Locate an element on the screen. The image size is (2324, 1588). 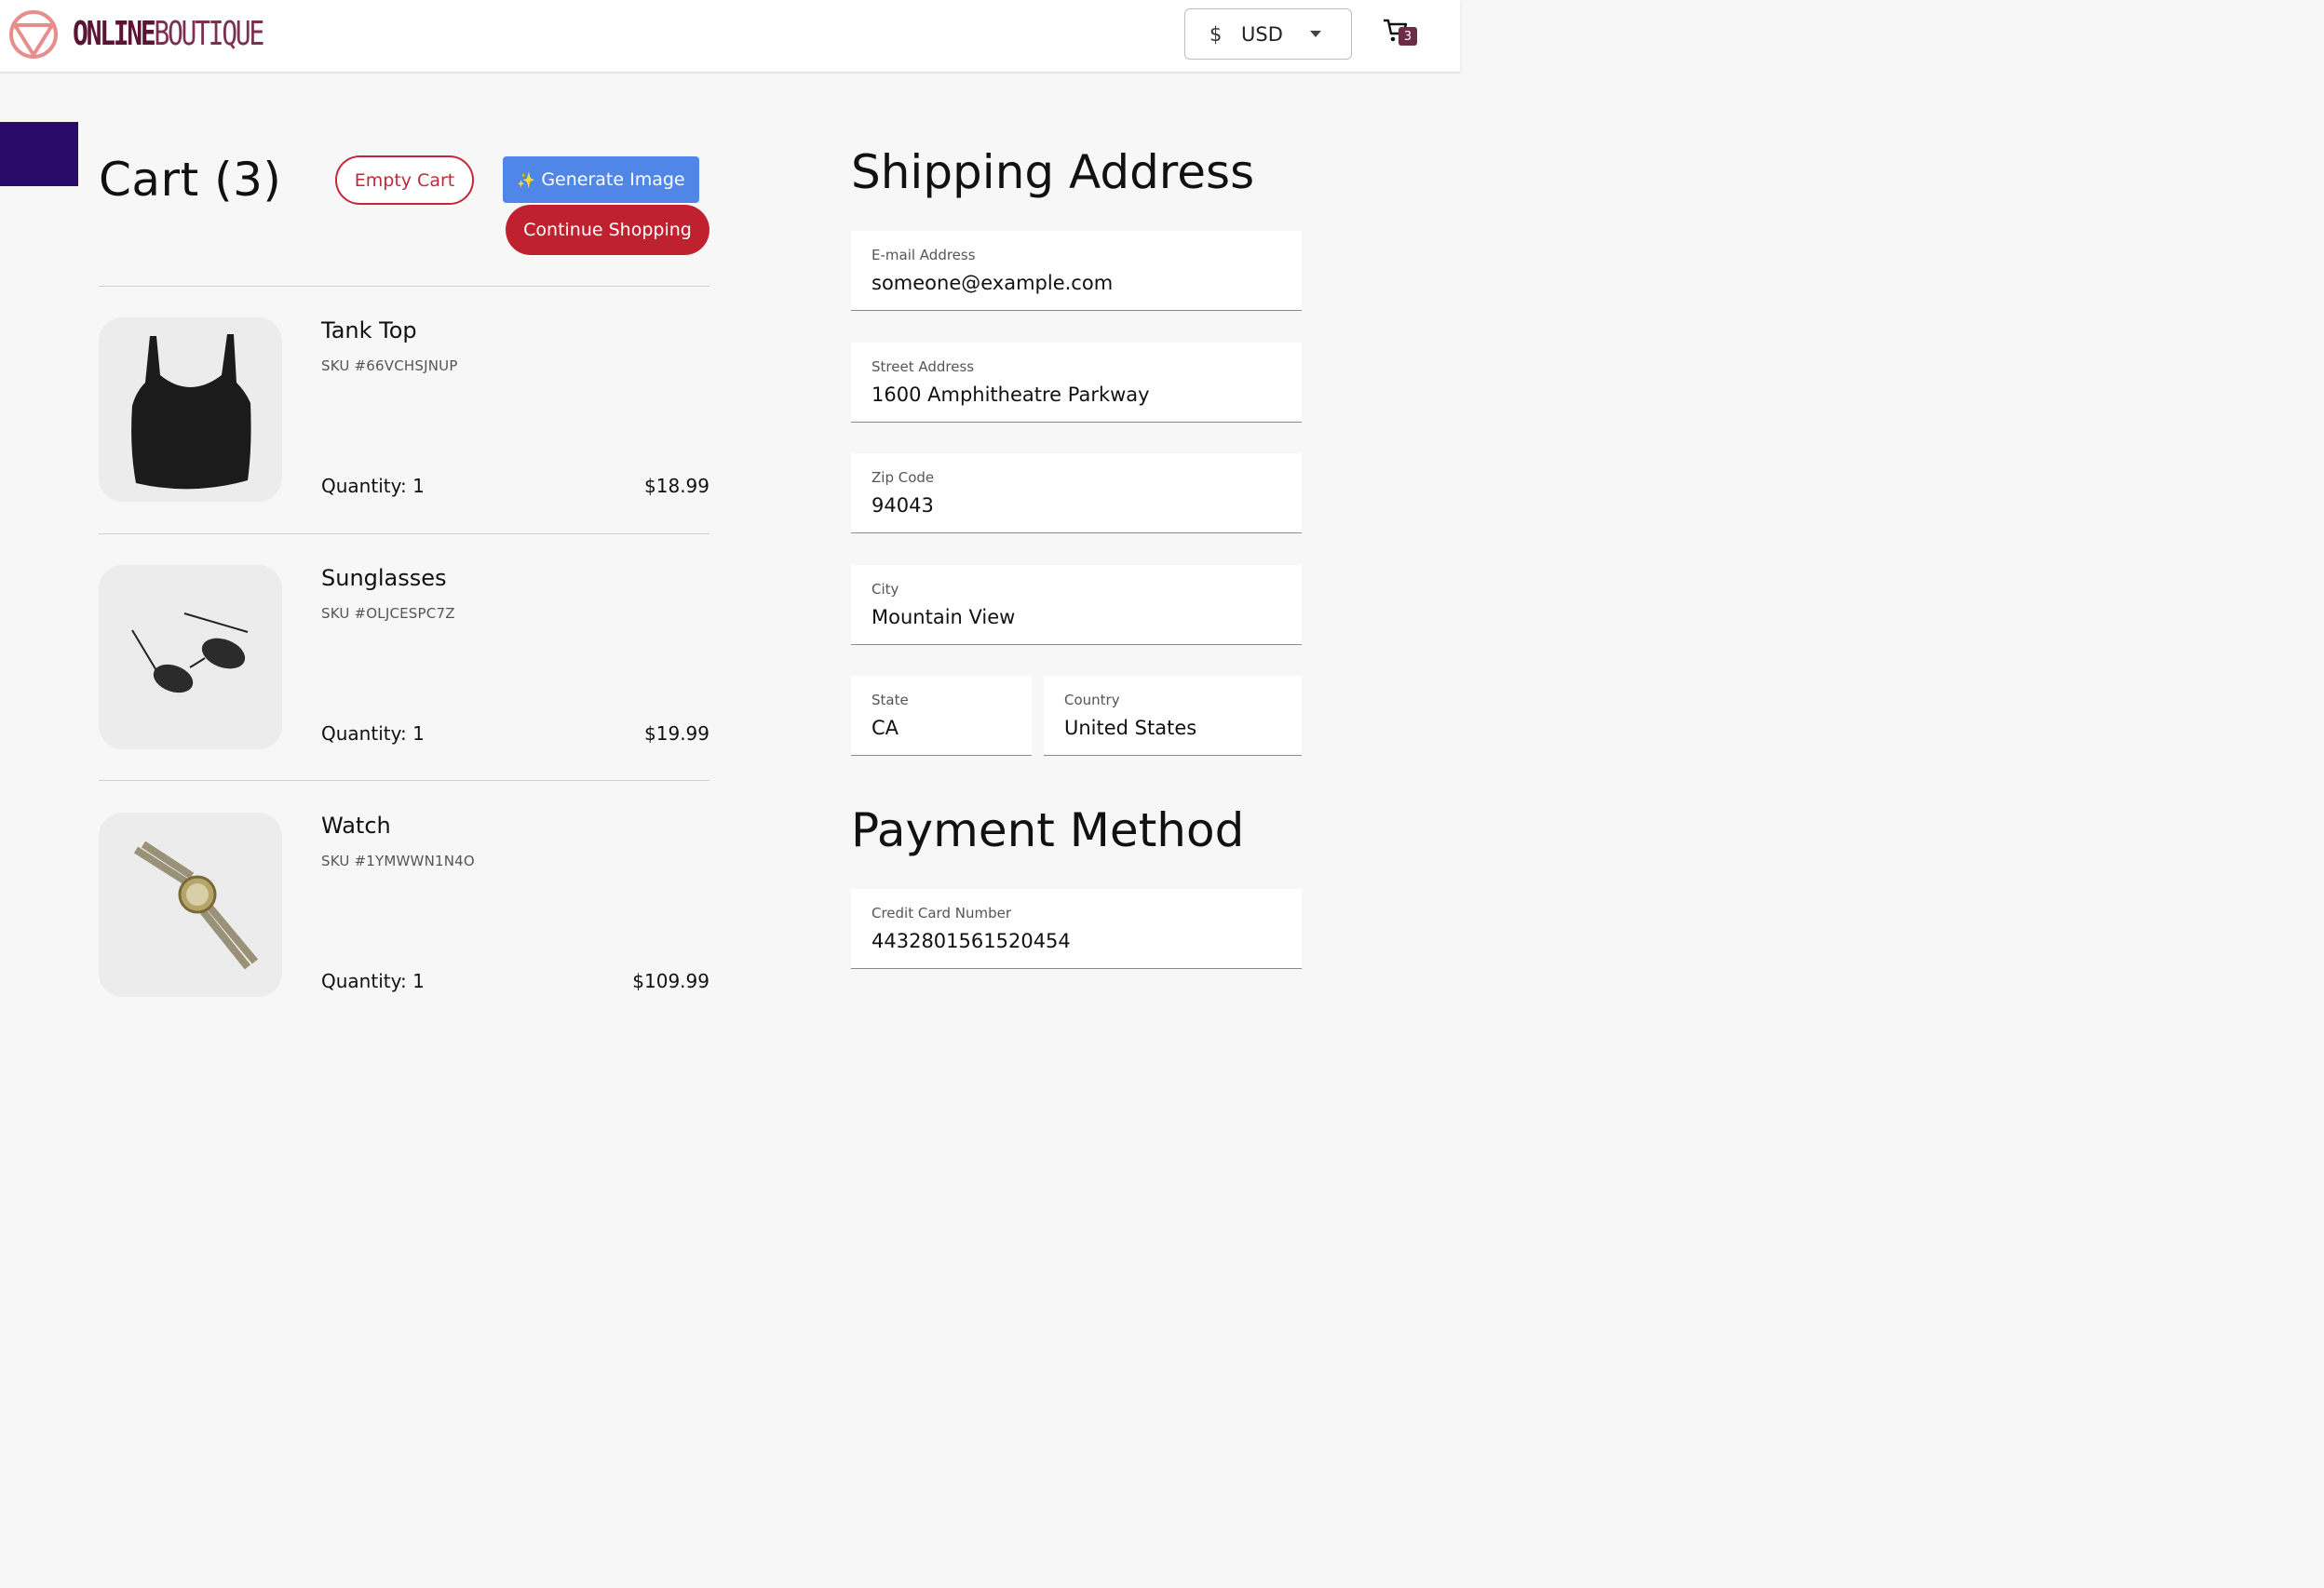
accent-block is located at coordinates (39, 154).